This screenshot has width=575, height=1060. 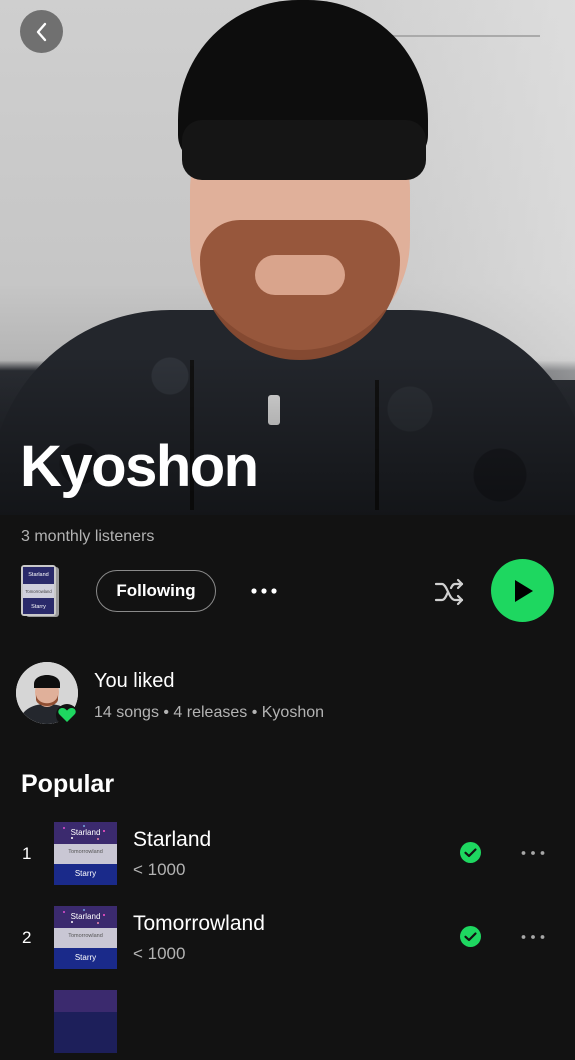 I want to click on shuffle-button, so click(x=450, y=592).